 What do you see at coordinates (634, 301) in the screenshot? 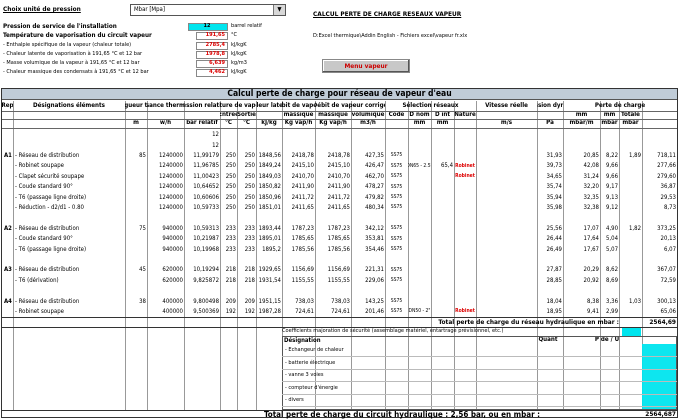
I see `cell-pc: 1,03` at bounding box center [634, 301].